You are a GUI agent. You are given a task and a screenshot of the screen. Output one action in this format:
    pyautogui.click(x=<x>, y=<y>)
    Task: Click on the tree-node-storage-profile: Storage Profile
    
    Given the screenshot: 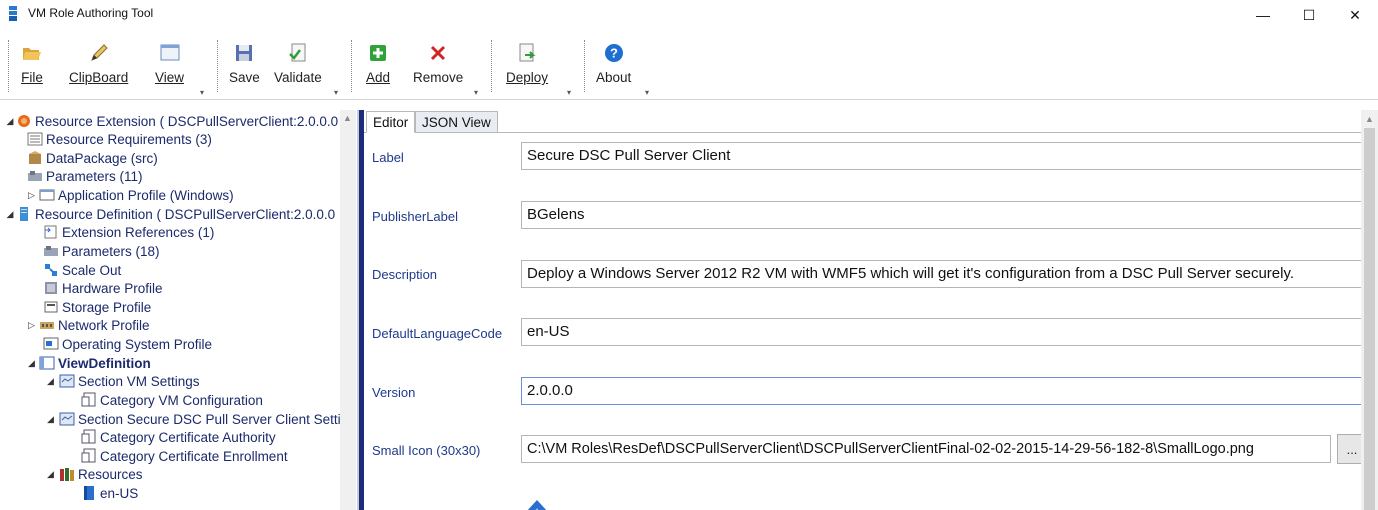 What is the action you would take?
    pyautogui.click(x=97, y=307)
    